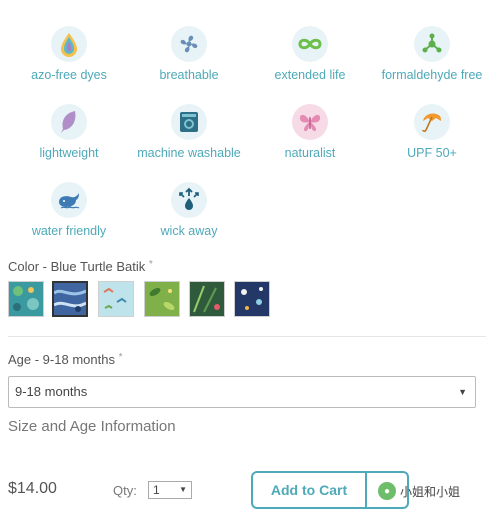  Describe the element at coordinates (69, 75) in the screenshot. I see `feature-label: azo-free dyes` at that location.